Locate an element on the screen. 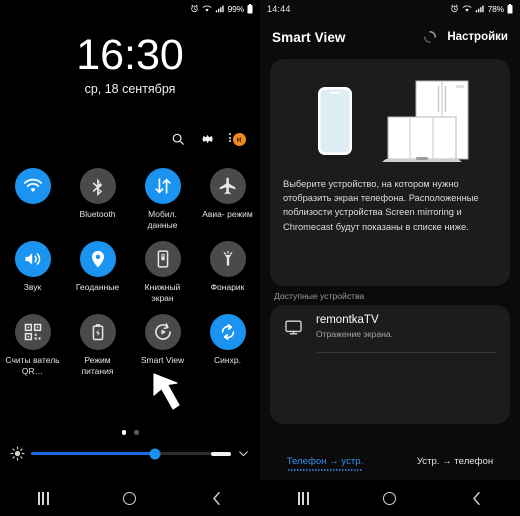 The image size is (520, 516). smart-view-header: Smart View Настройки is located at coordinates (390, 37).